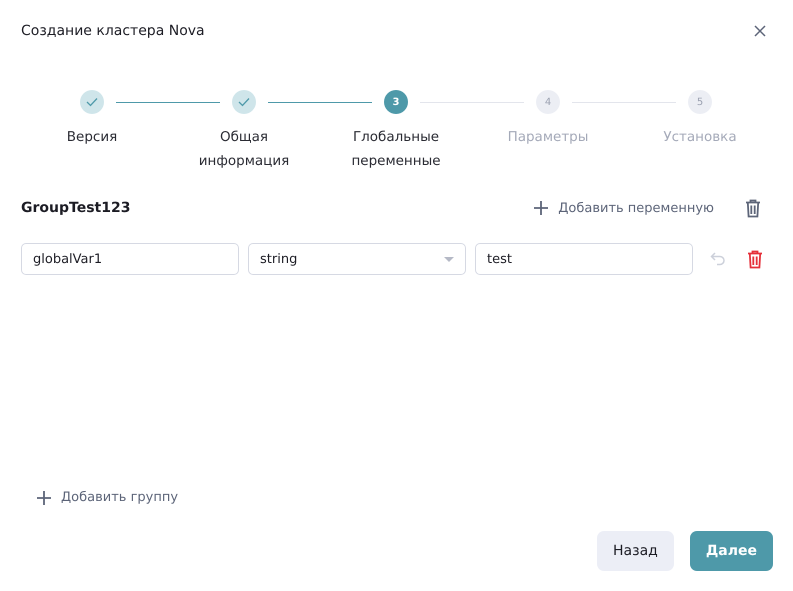  I want to click on type-select: string, so click(357, 259).